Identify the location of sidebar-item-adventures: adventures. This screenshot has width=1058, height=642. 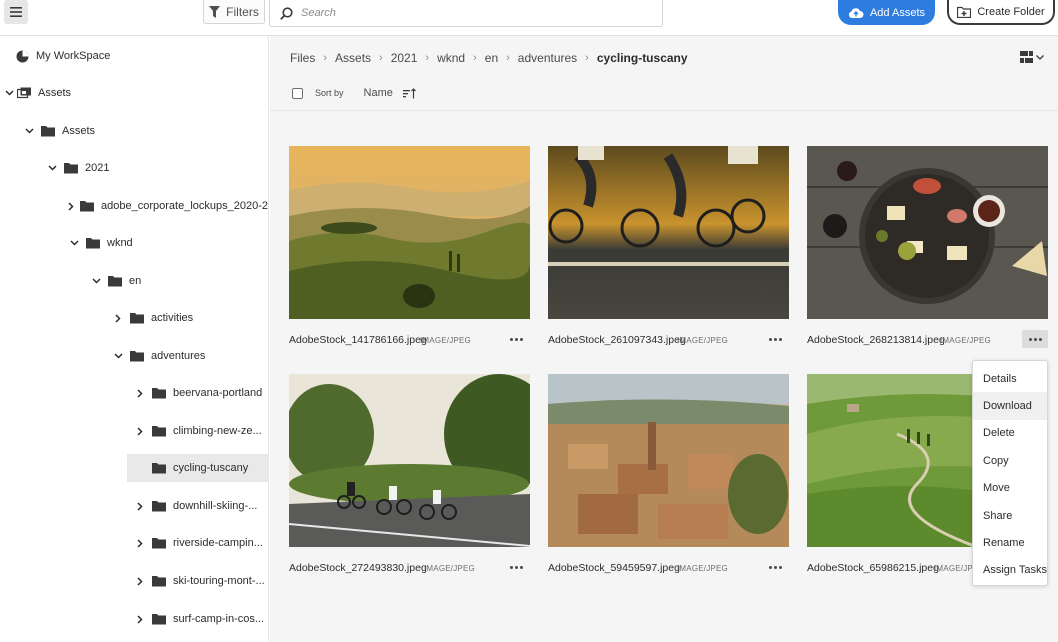
(134, 356).